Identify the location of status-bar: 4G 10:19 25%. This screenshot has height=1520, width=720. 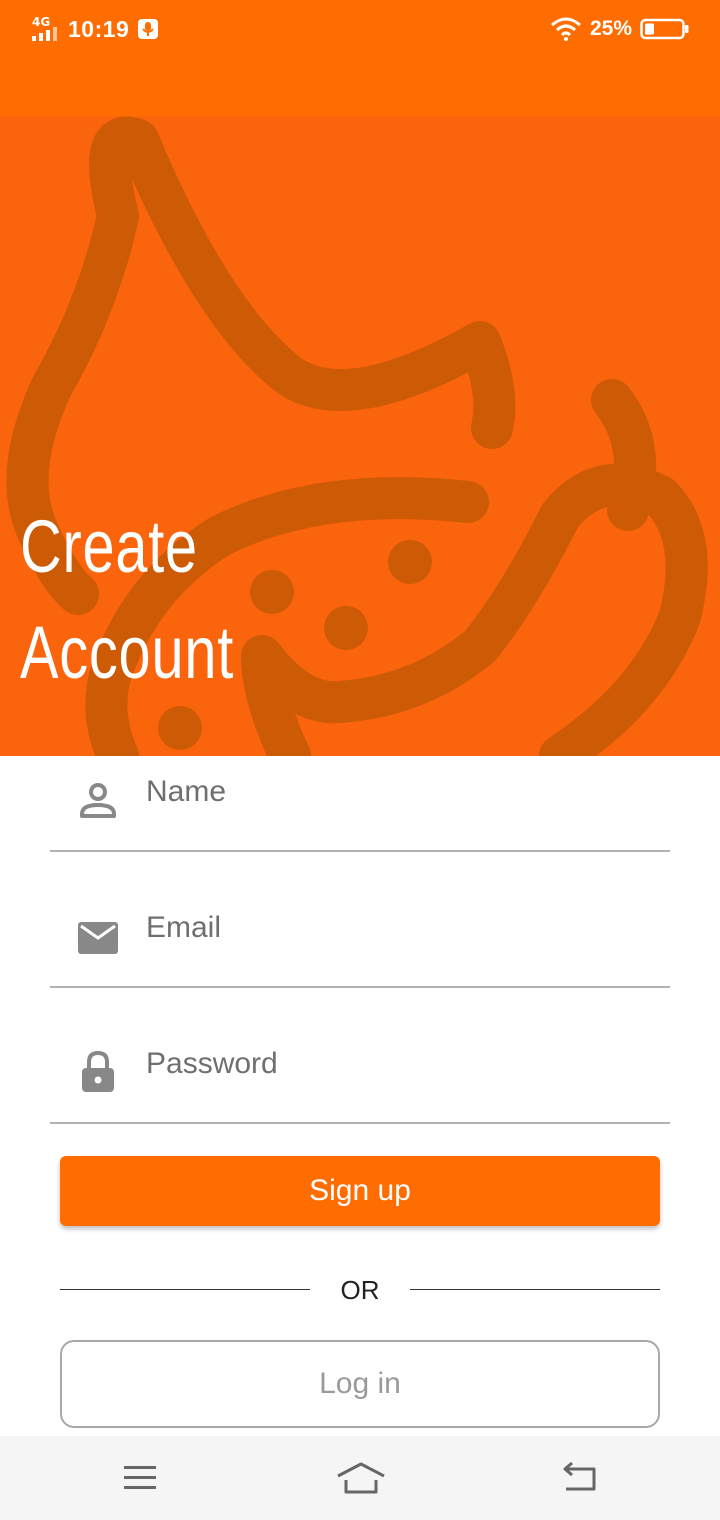
(360, 29).